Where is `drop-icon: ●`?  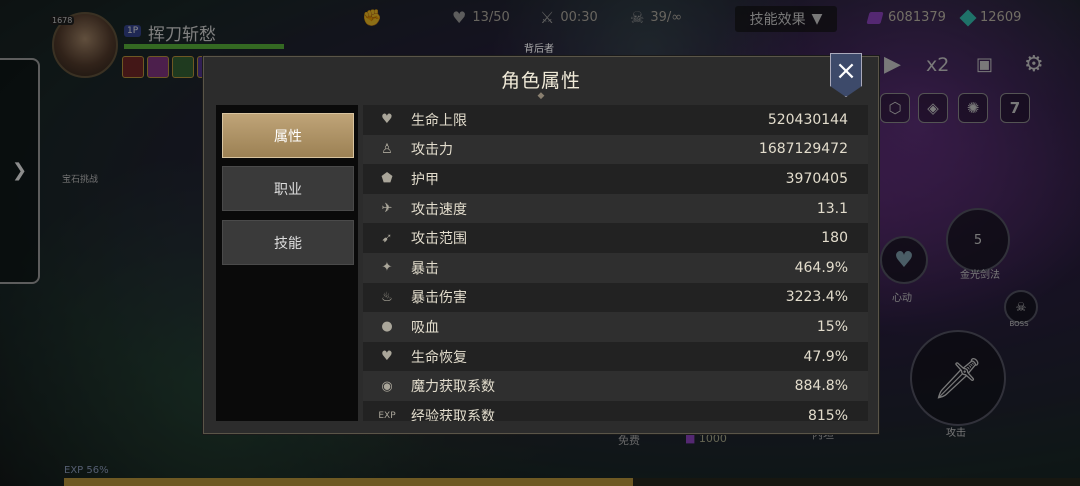
drop-icon: ● is located at coordinates (387, 327).